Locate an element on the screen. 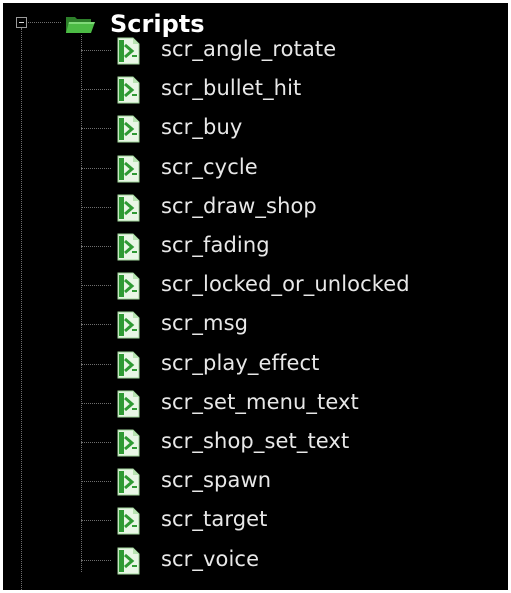 Image resolution: width=511 pixels, height=593 pixels. tree-item-script: scr_draw_shop is located at coordinates (291, 207).